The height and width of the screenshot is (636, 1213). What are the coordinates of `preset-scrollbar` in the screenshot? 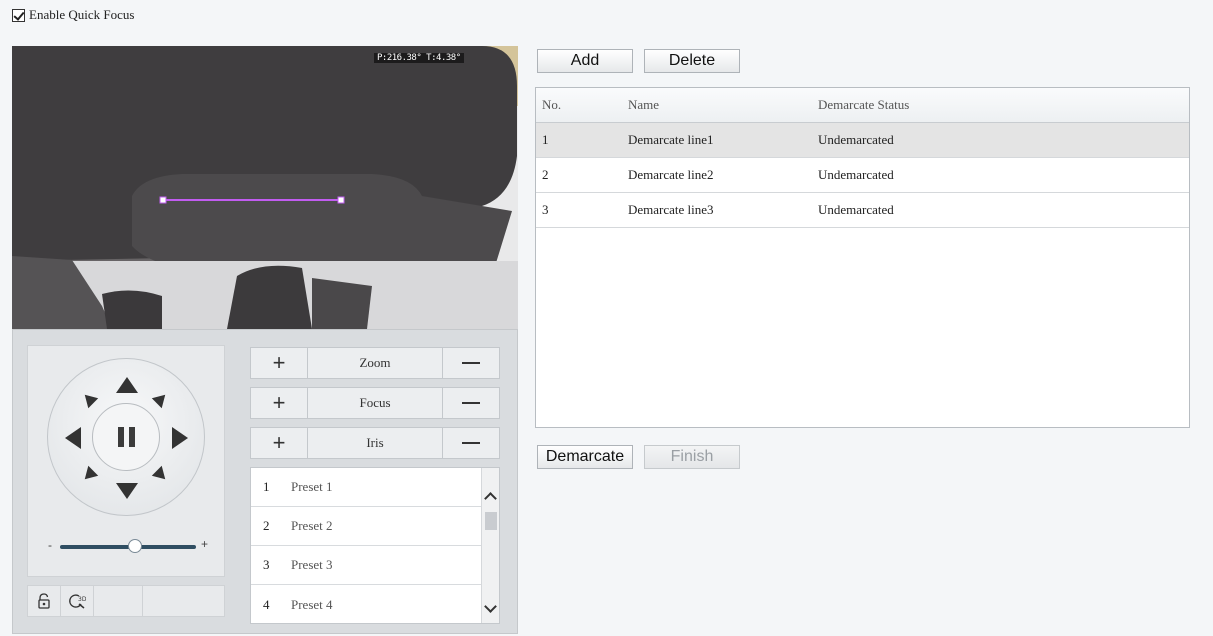 It's located at (490, 545).